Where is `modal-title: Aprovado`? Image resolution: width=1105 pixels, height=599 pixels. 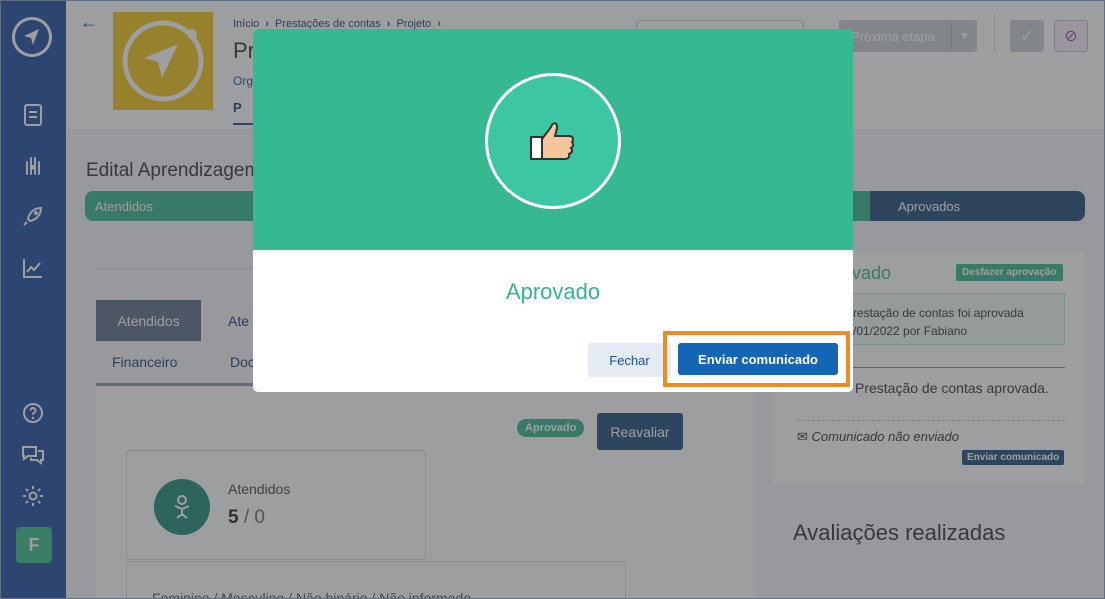
modal-title: Aprovado is located at coordinates (553, 291).